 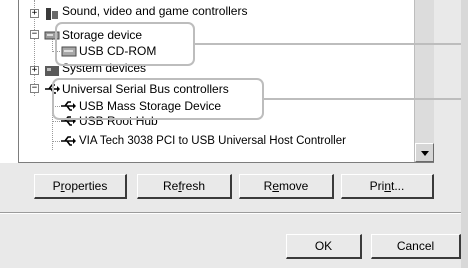 I want to click on vertical-scrollbar, so click(x=424, y=81).